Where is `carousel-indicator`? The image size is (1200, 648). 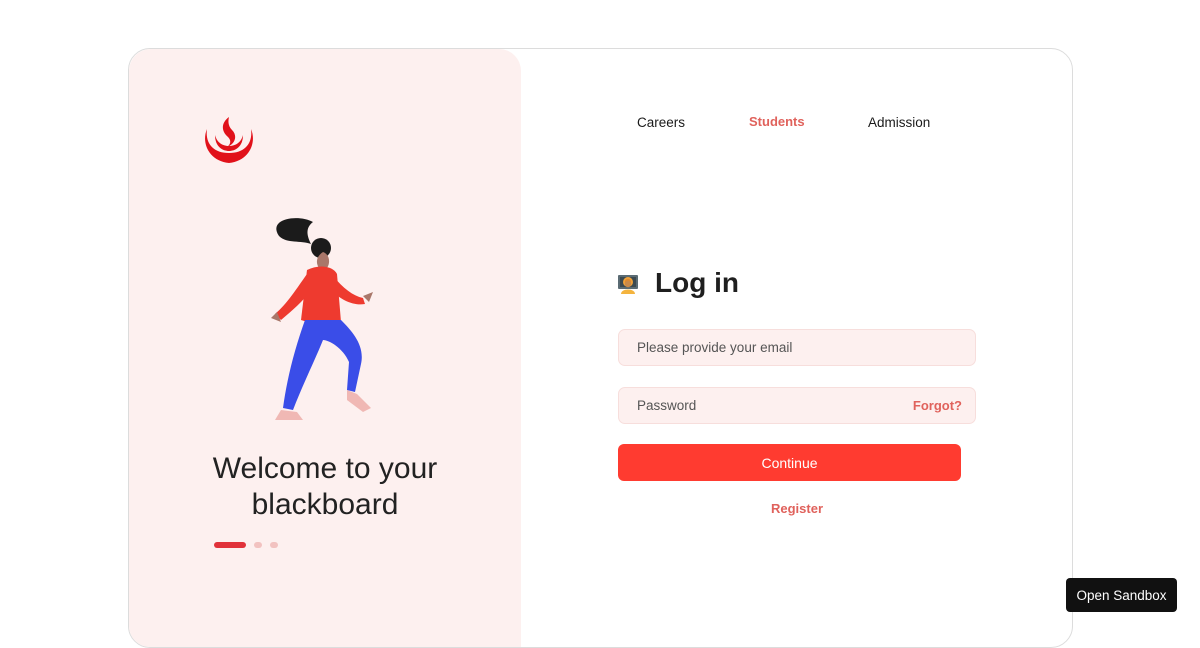 carousel-indicator is located at coordinates (246, 545).